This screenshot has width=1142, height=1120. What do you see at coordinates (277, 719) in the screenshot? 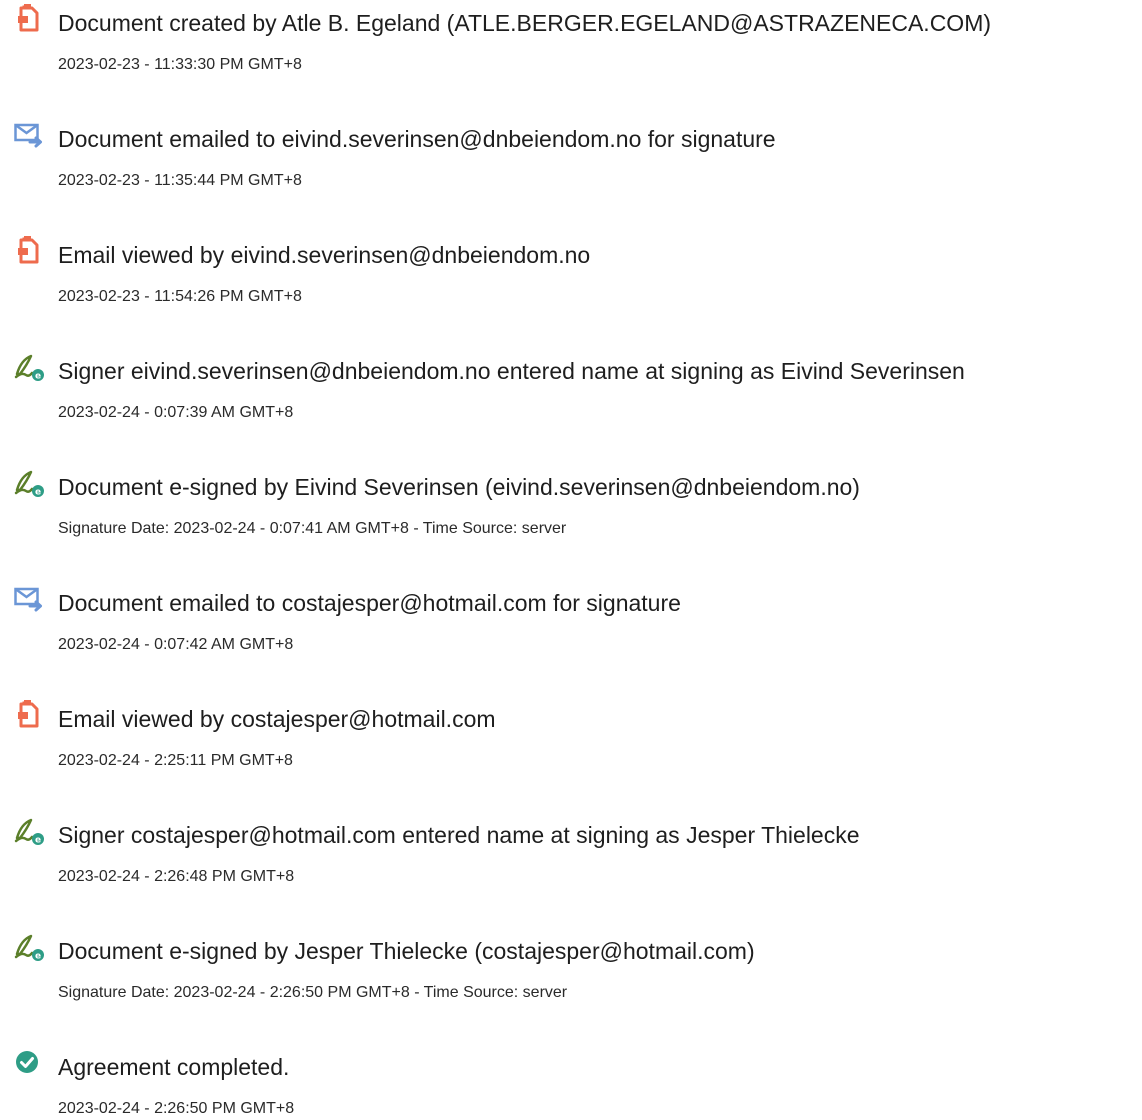
I see `entry-title: Email viewed by costajesper@hotmail.com` at bounding box center [277, 719].